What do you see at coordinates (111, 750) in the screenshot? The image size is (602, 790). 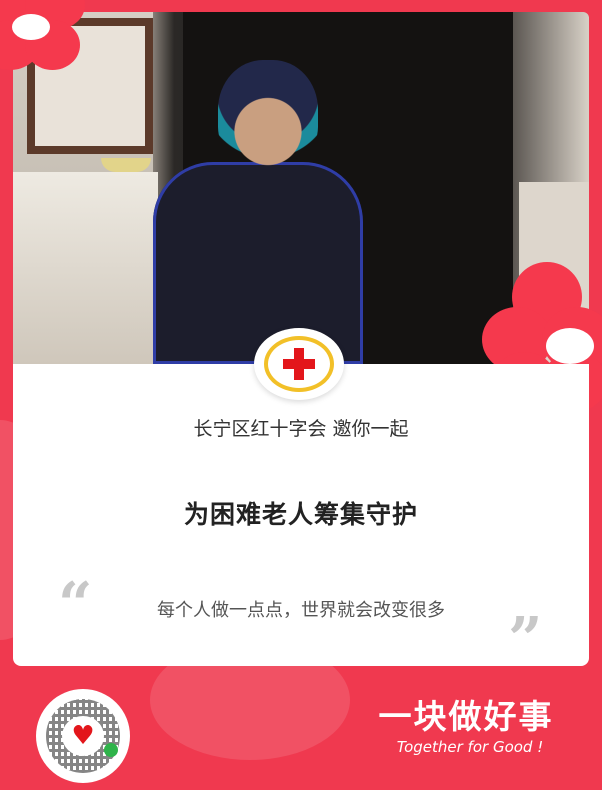 I see `wechat-icon` at bounding box center [111, 750].